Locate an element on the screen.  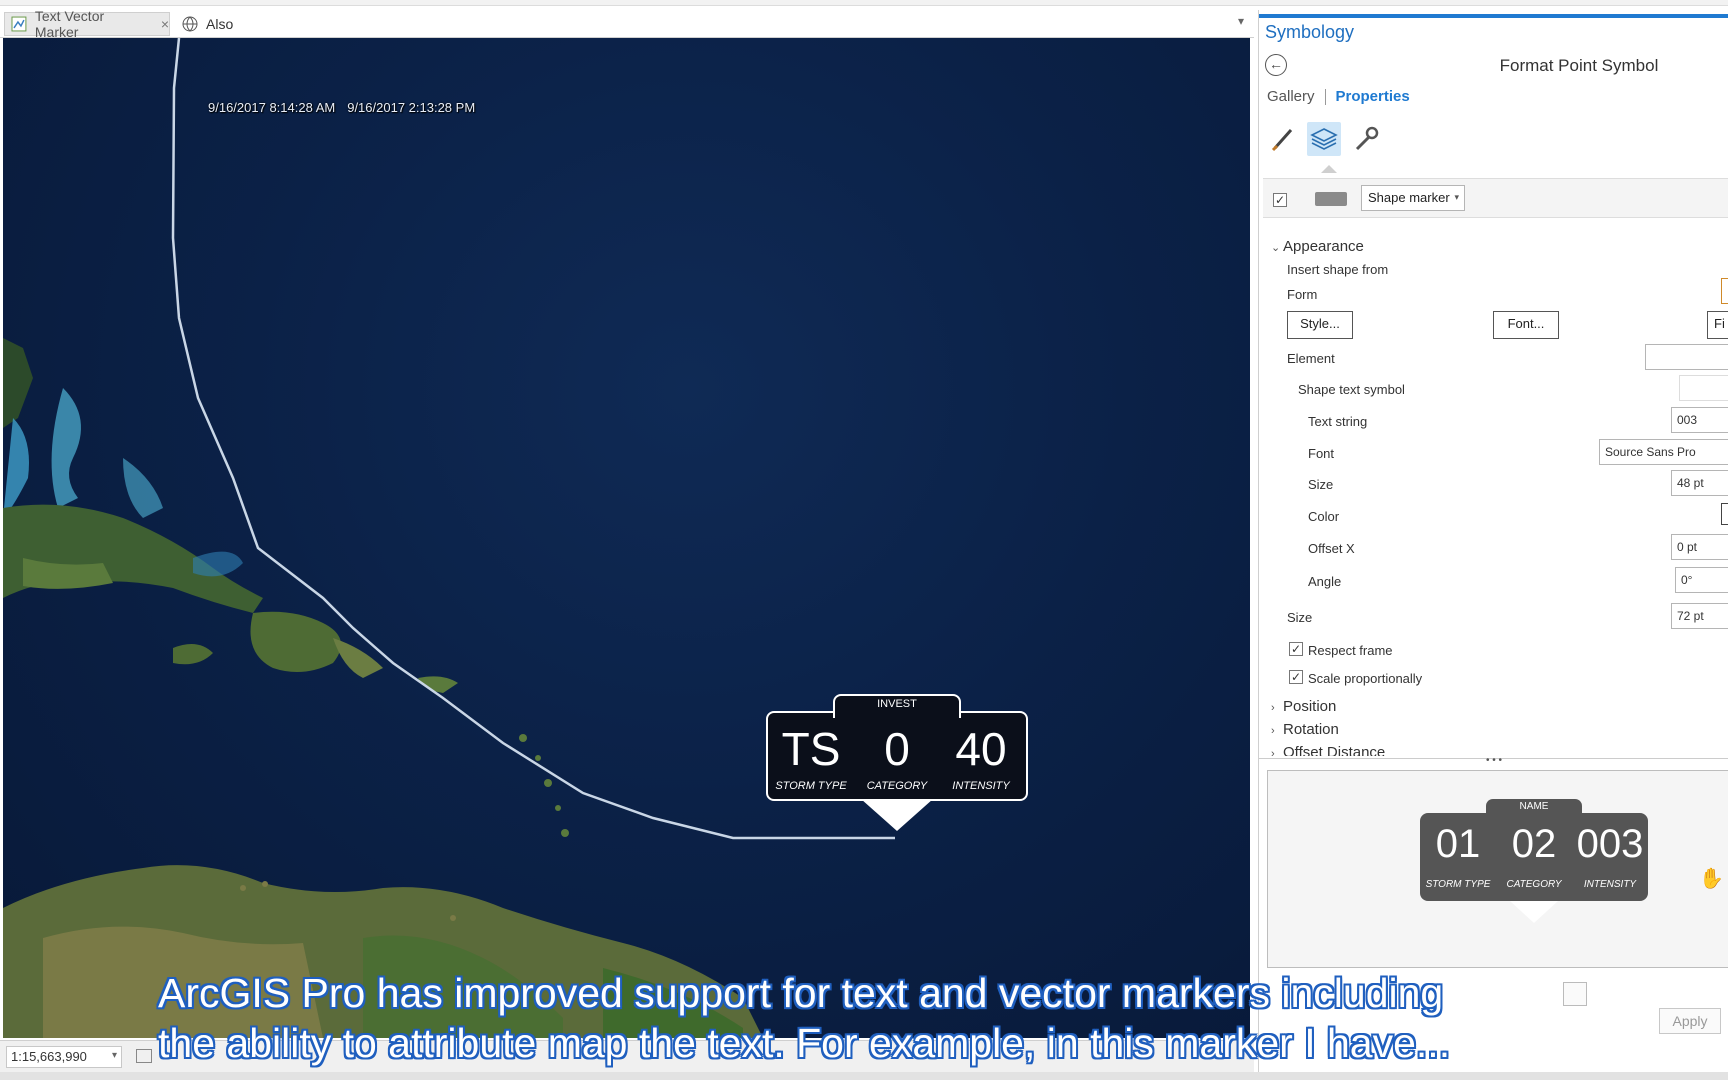
size-label: Size is located at coordinates (1321, 484).